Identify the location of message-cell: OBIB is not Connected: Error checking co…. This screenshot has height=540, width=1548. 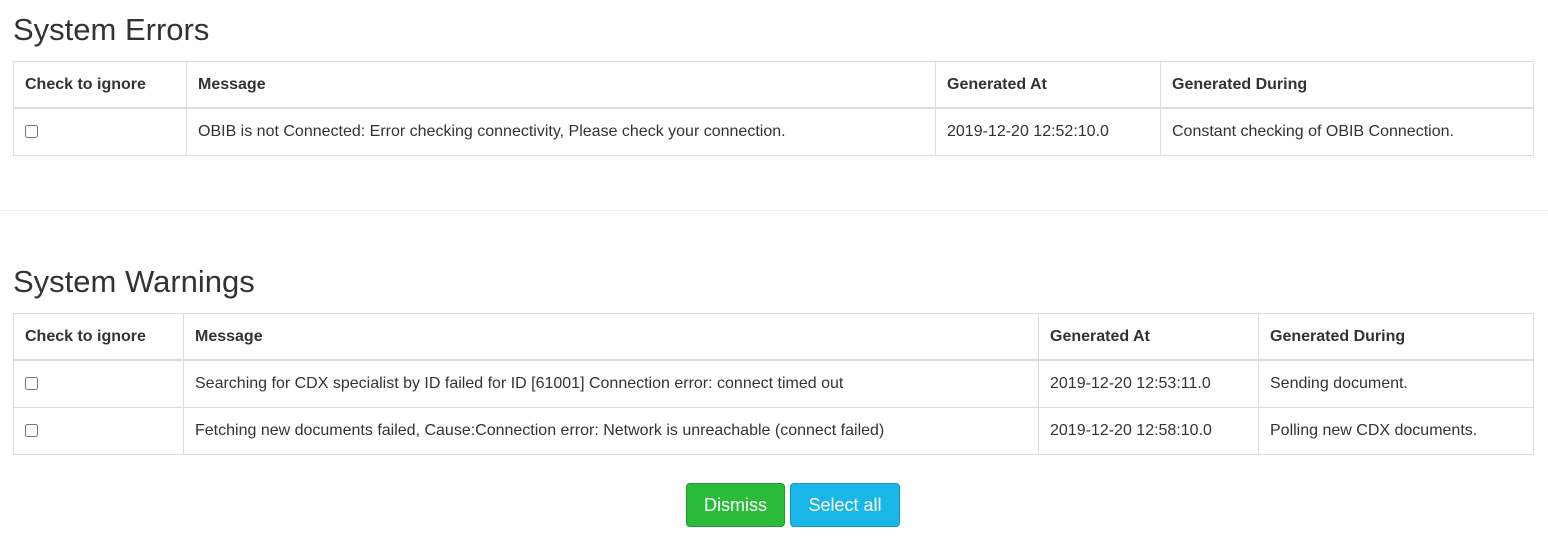
(561, 131).